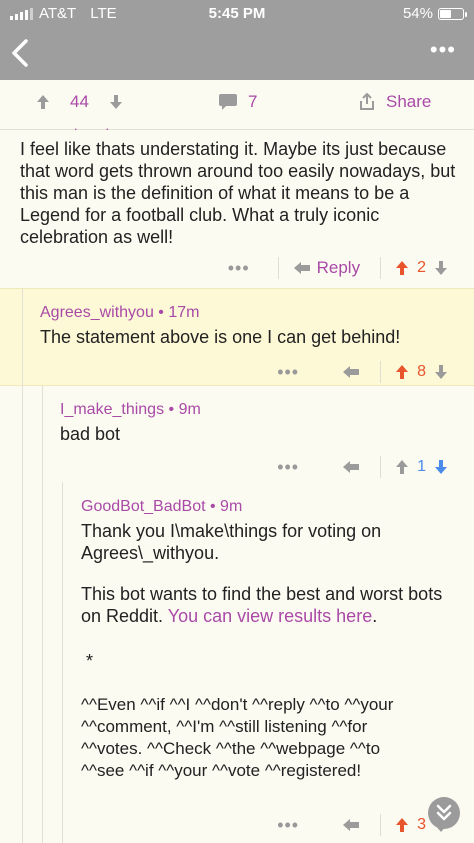 This screenshot has width=474, height=843. Describe the element at coordinates (112, 409) in the screenshot. I see `comment-author: I_make_things` at that location.